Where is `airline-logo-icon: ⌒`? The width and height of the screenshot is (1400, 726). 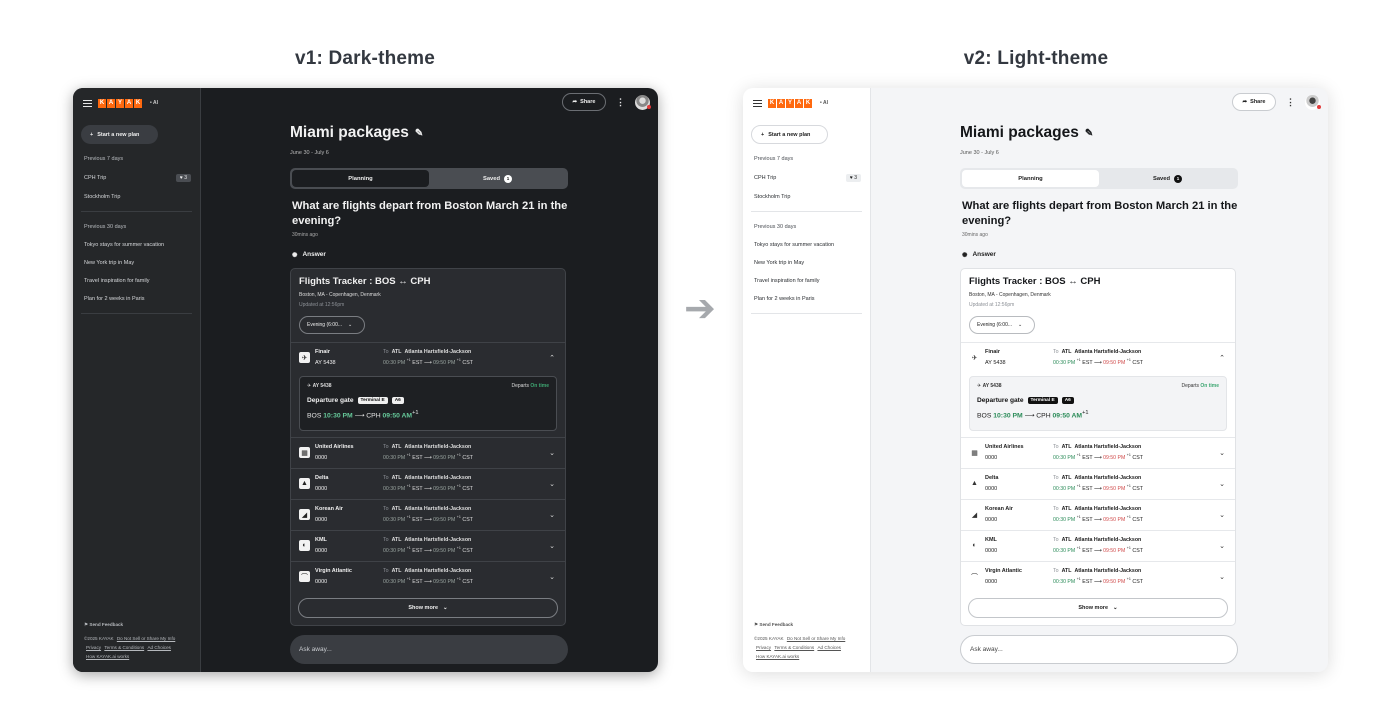 airline-logo-icon: ⌒ is located at coordinates (974, 577).